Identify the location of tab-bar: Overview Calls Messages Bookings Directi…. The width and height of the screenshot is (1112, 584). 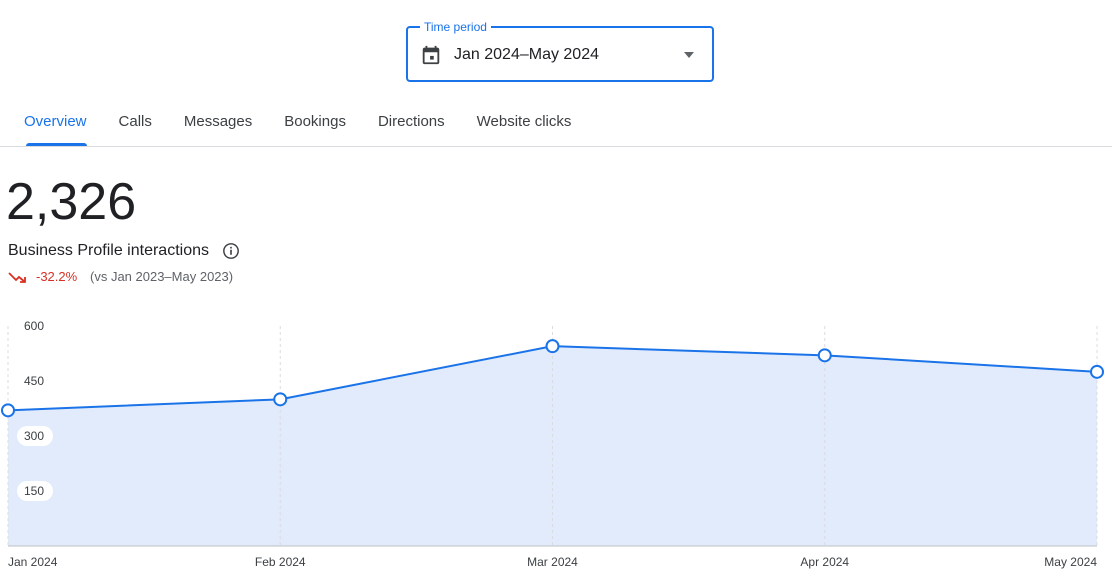
(297, 123).